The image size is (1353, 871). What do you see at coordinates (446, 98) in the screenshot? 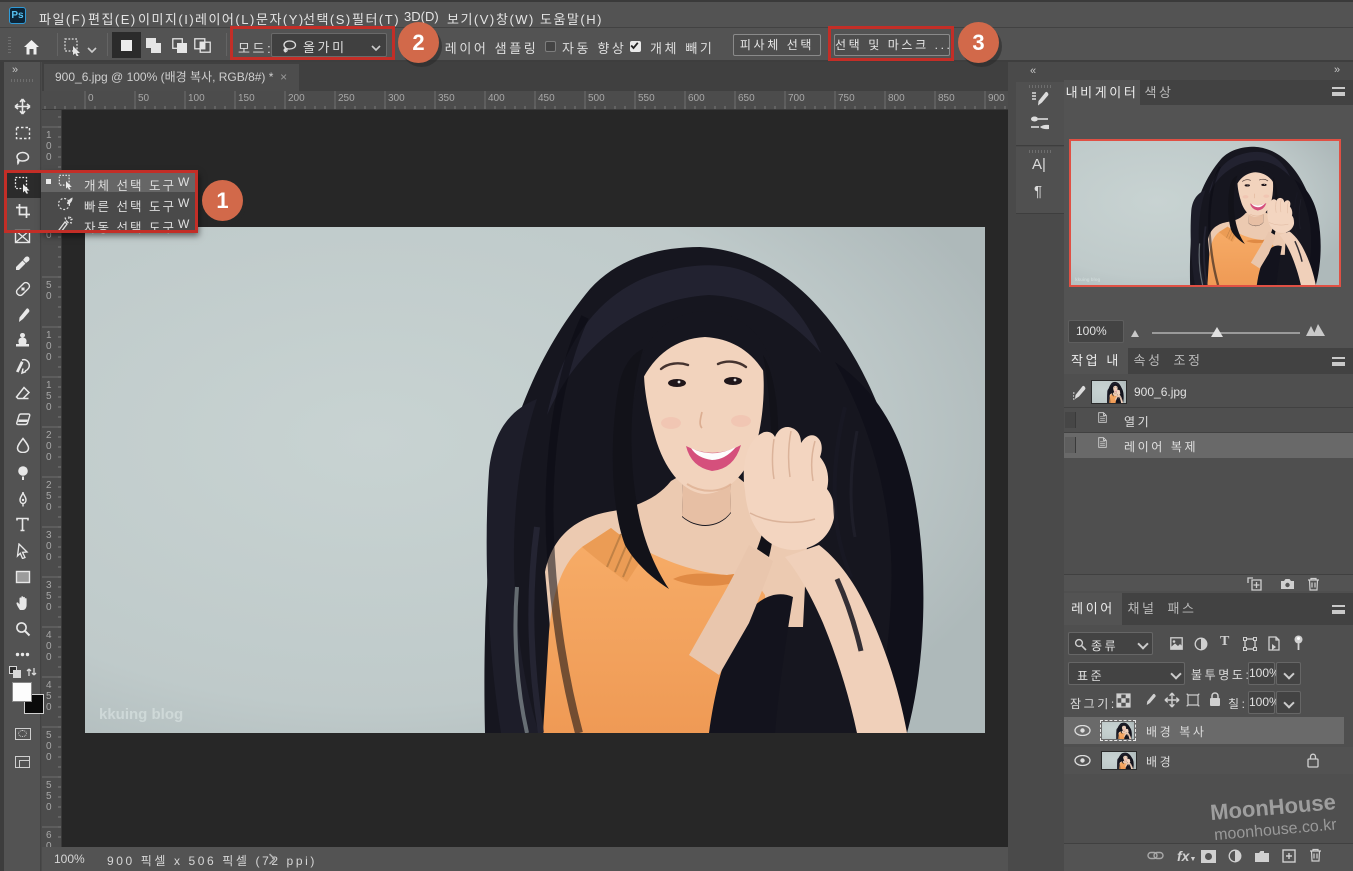
I see `svg-text: 350` at bounding box center [446, 98].